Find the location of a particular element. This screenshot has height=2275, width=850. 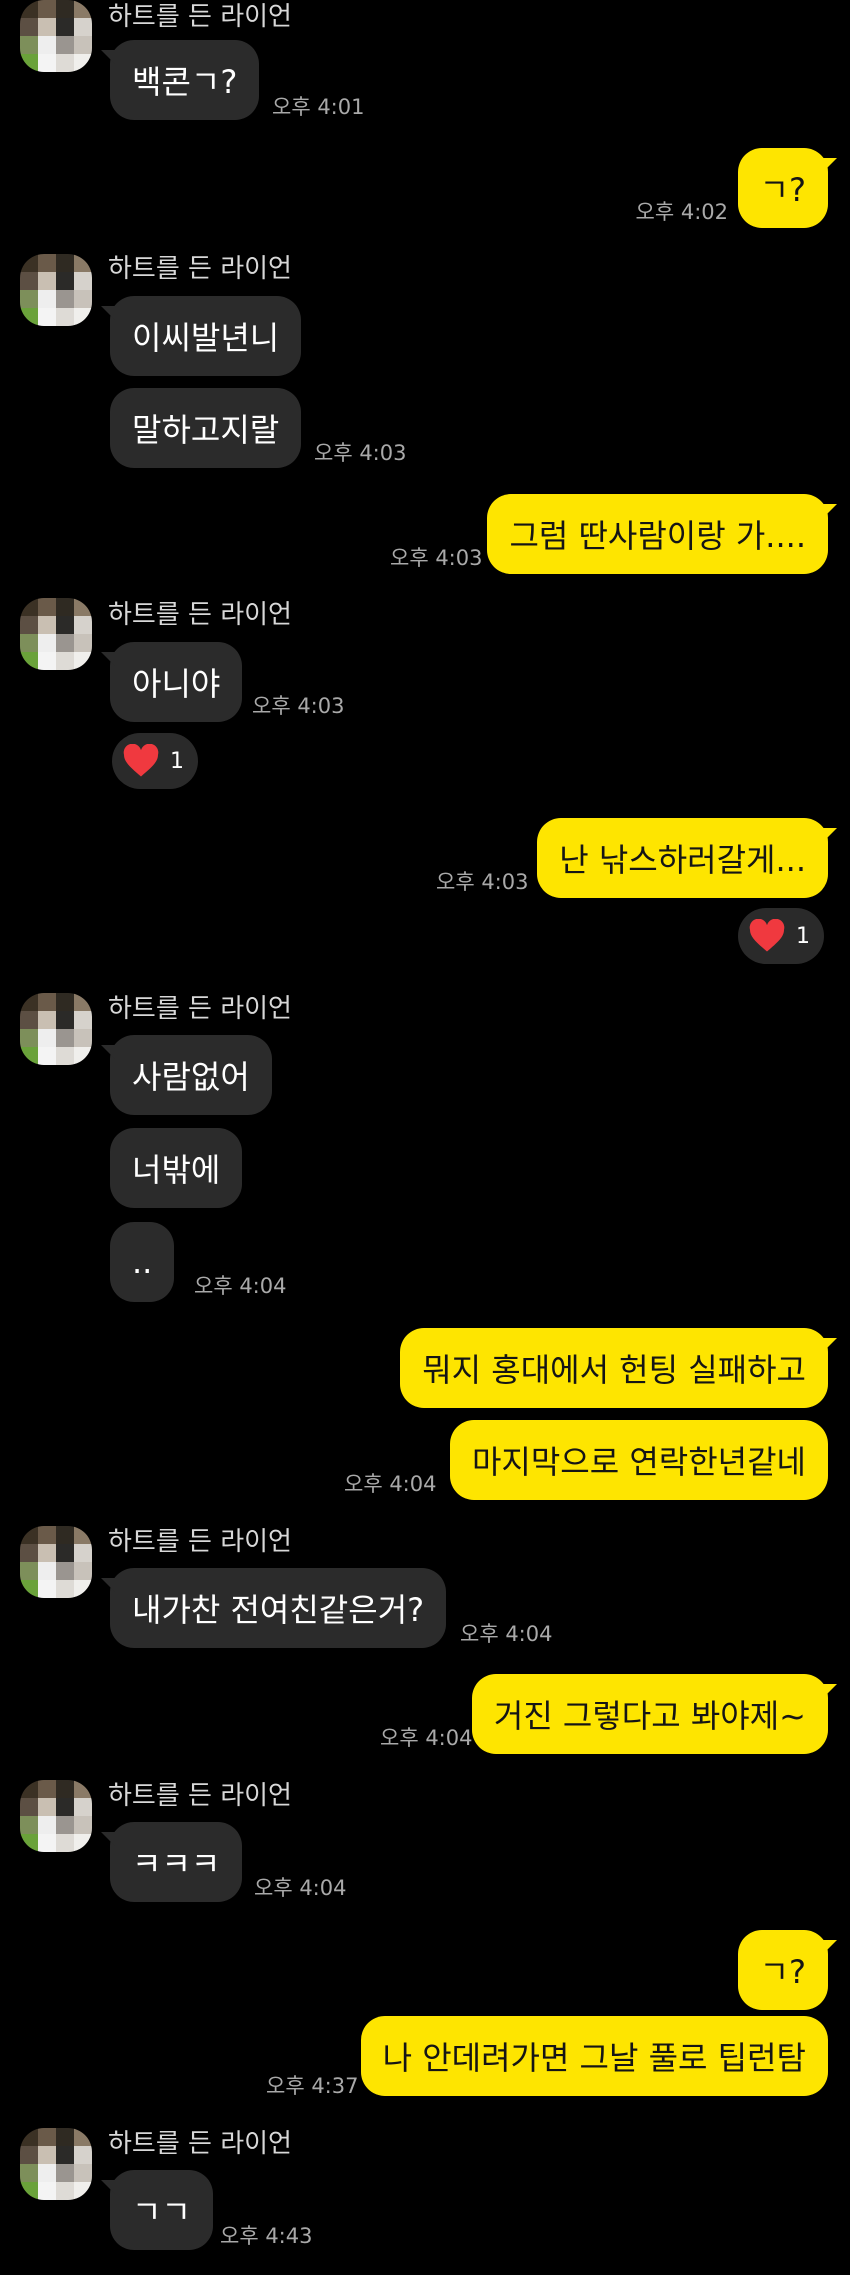

message-time: 오후 4:37 is located at coordinates (312, 2086).